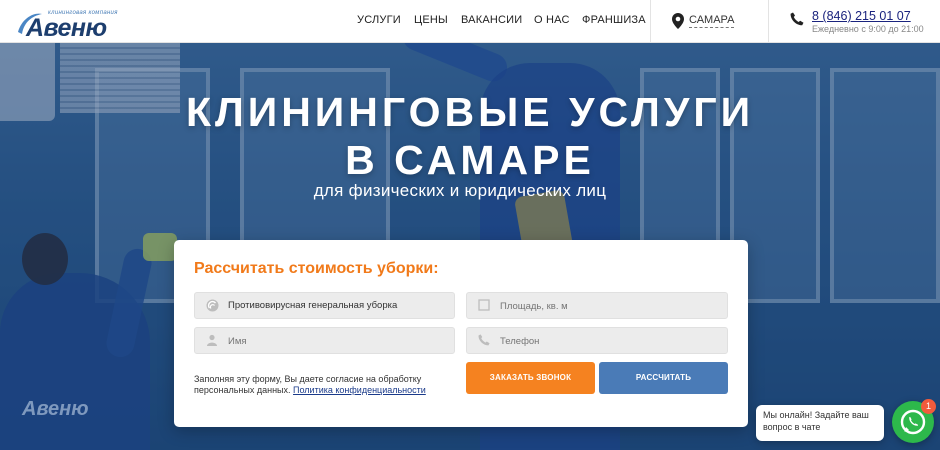 Image resolution: width=940 pixels, height=450 pixels. Describe the element at coordinates (212, 341) in the screenshot. I see `user-icon` at that location.